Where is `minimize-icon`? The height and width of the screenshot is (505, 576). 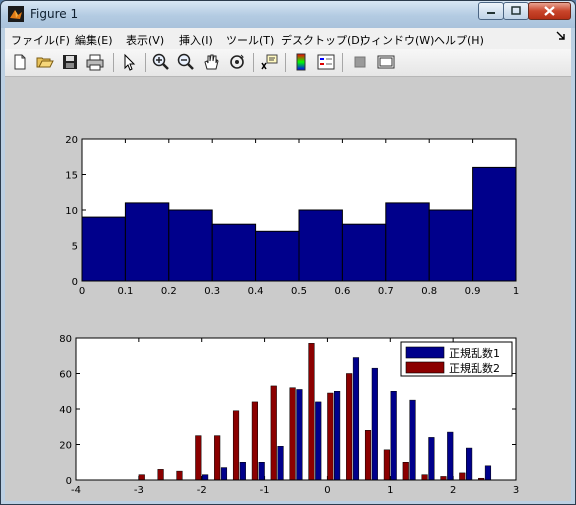 minimize-icon is located at coordinates (491, 13).